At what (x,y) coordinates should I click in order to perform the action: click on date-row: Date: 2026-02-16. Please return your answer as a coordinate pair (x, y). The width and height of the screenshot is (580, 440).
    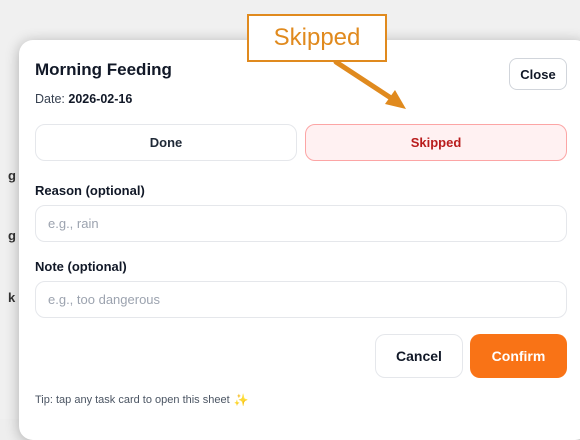
    Looking at the image, I should click on (83, 99).